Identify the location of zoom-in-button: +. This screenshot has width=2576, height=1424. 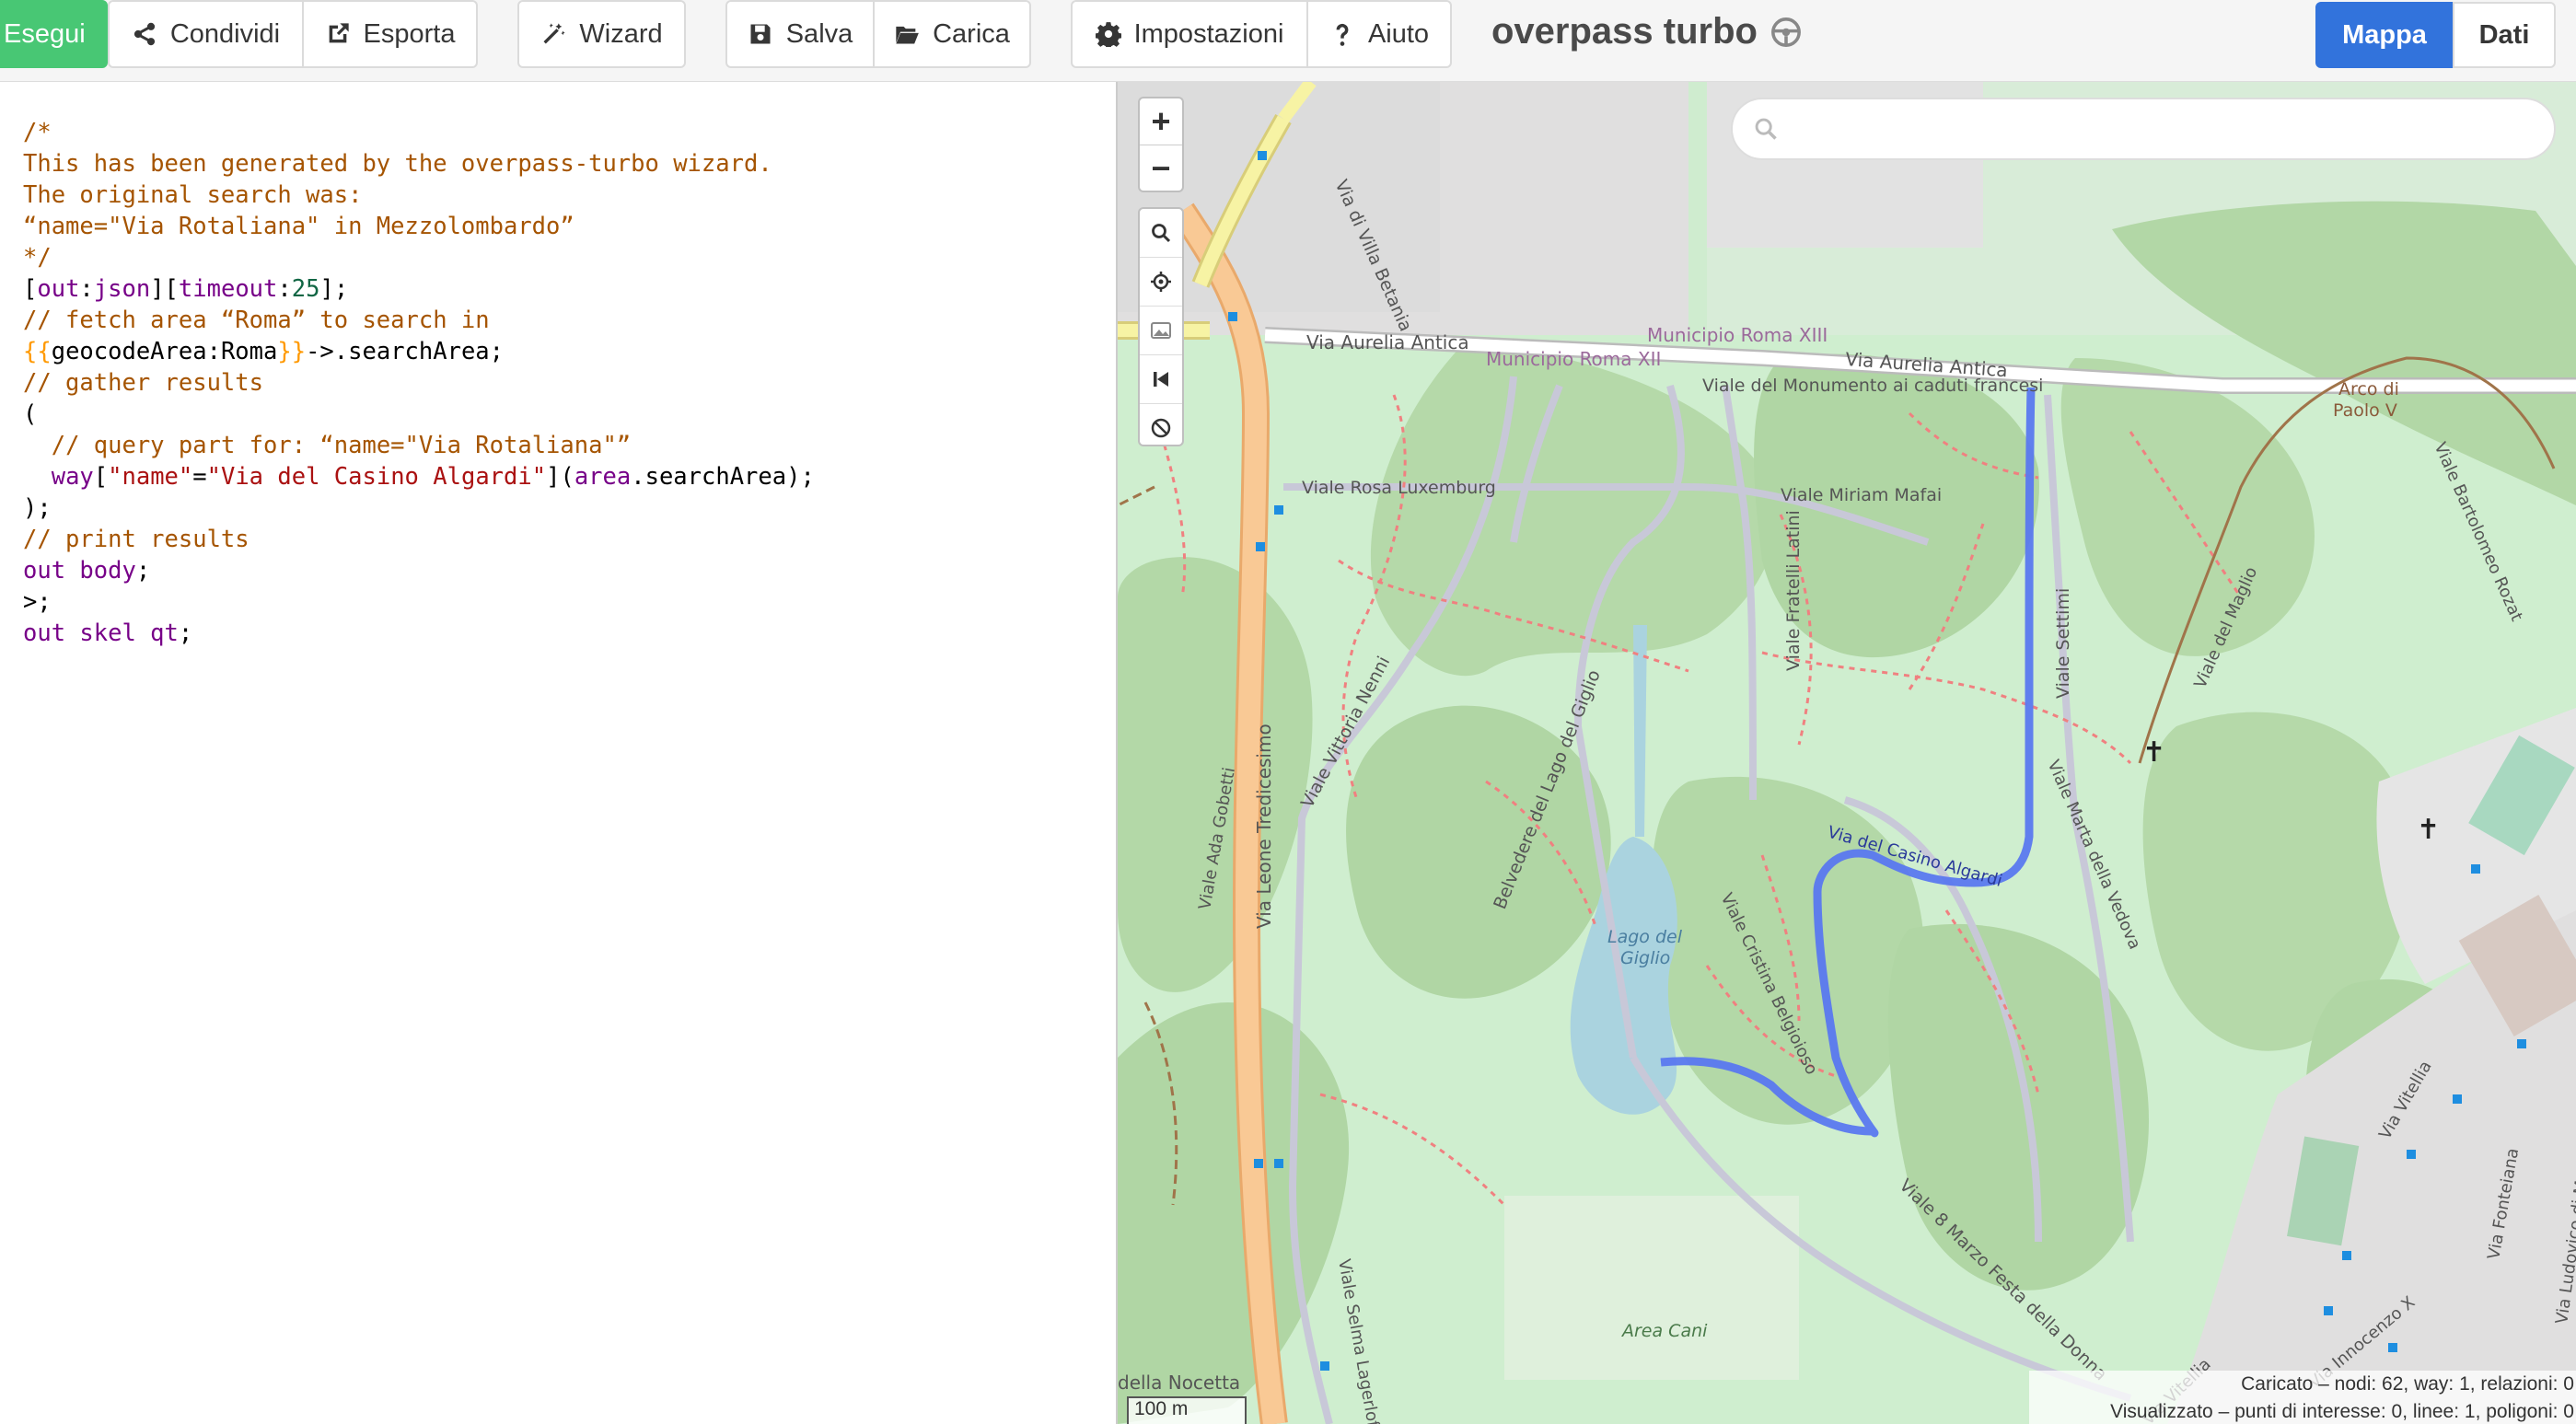
(1161, 121).